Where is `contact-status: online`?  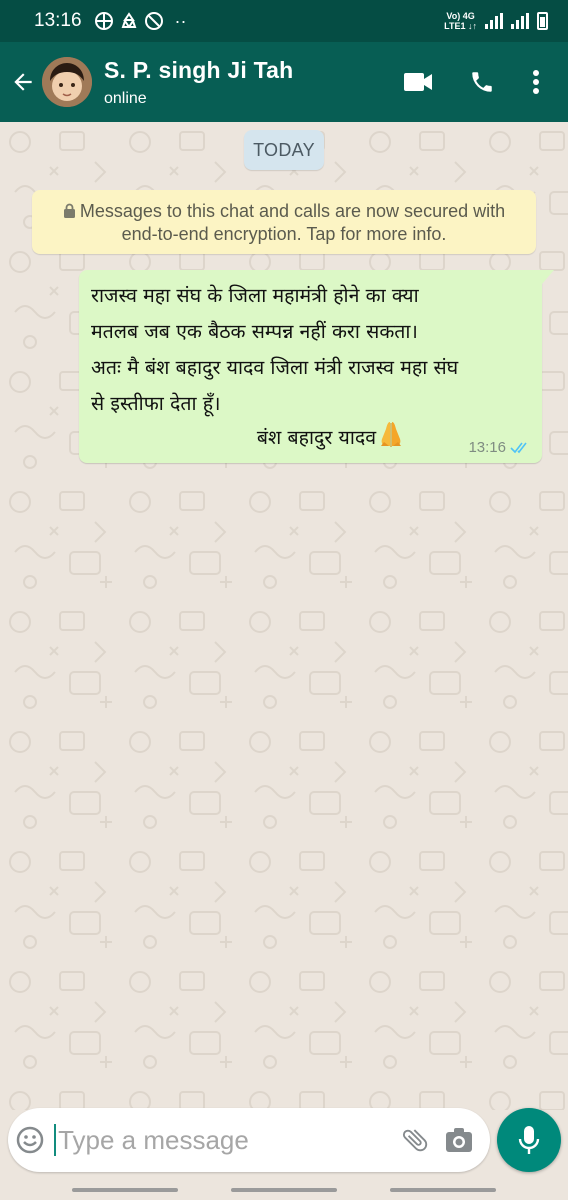
contact-status: online is located at coordinates (125, 98).